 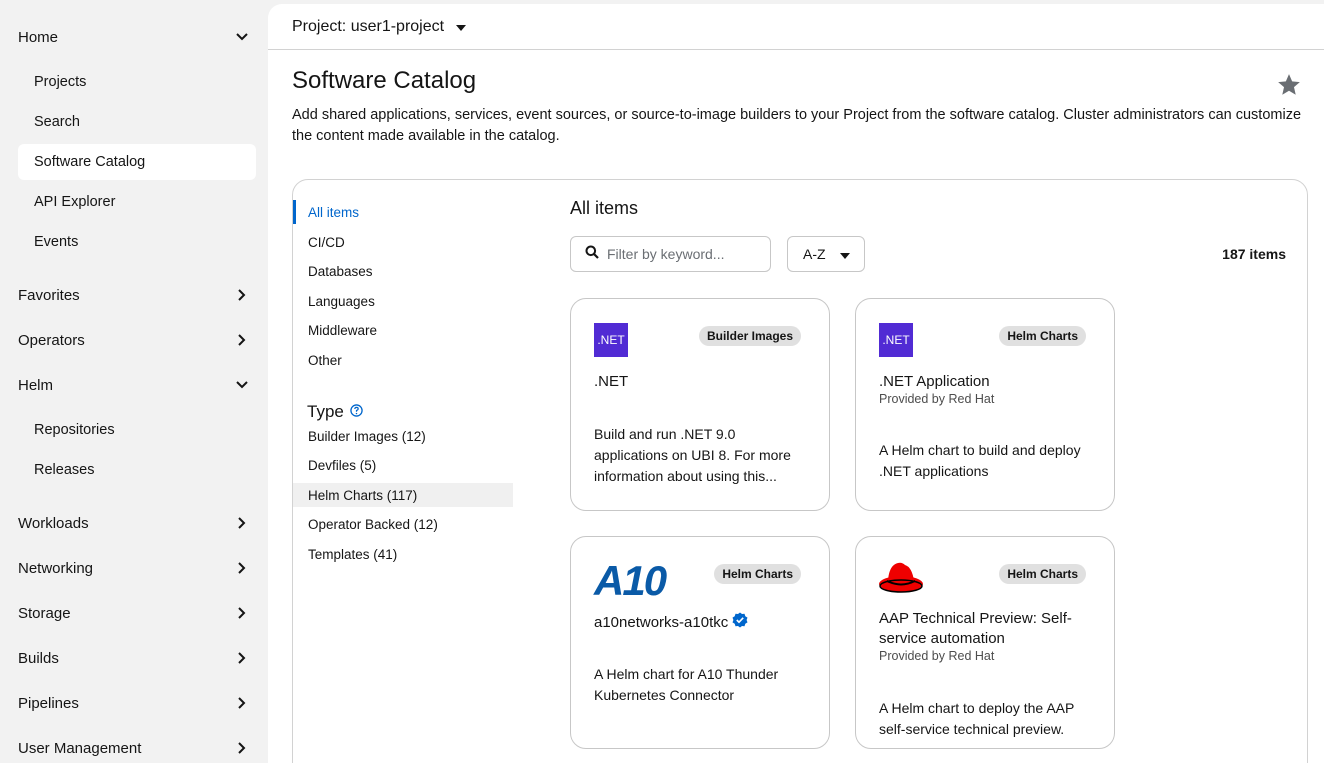 I want to click on redhat-hat-icon, so click(x=901, y=579).